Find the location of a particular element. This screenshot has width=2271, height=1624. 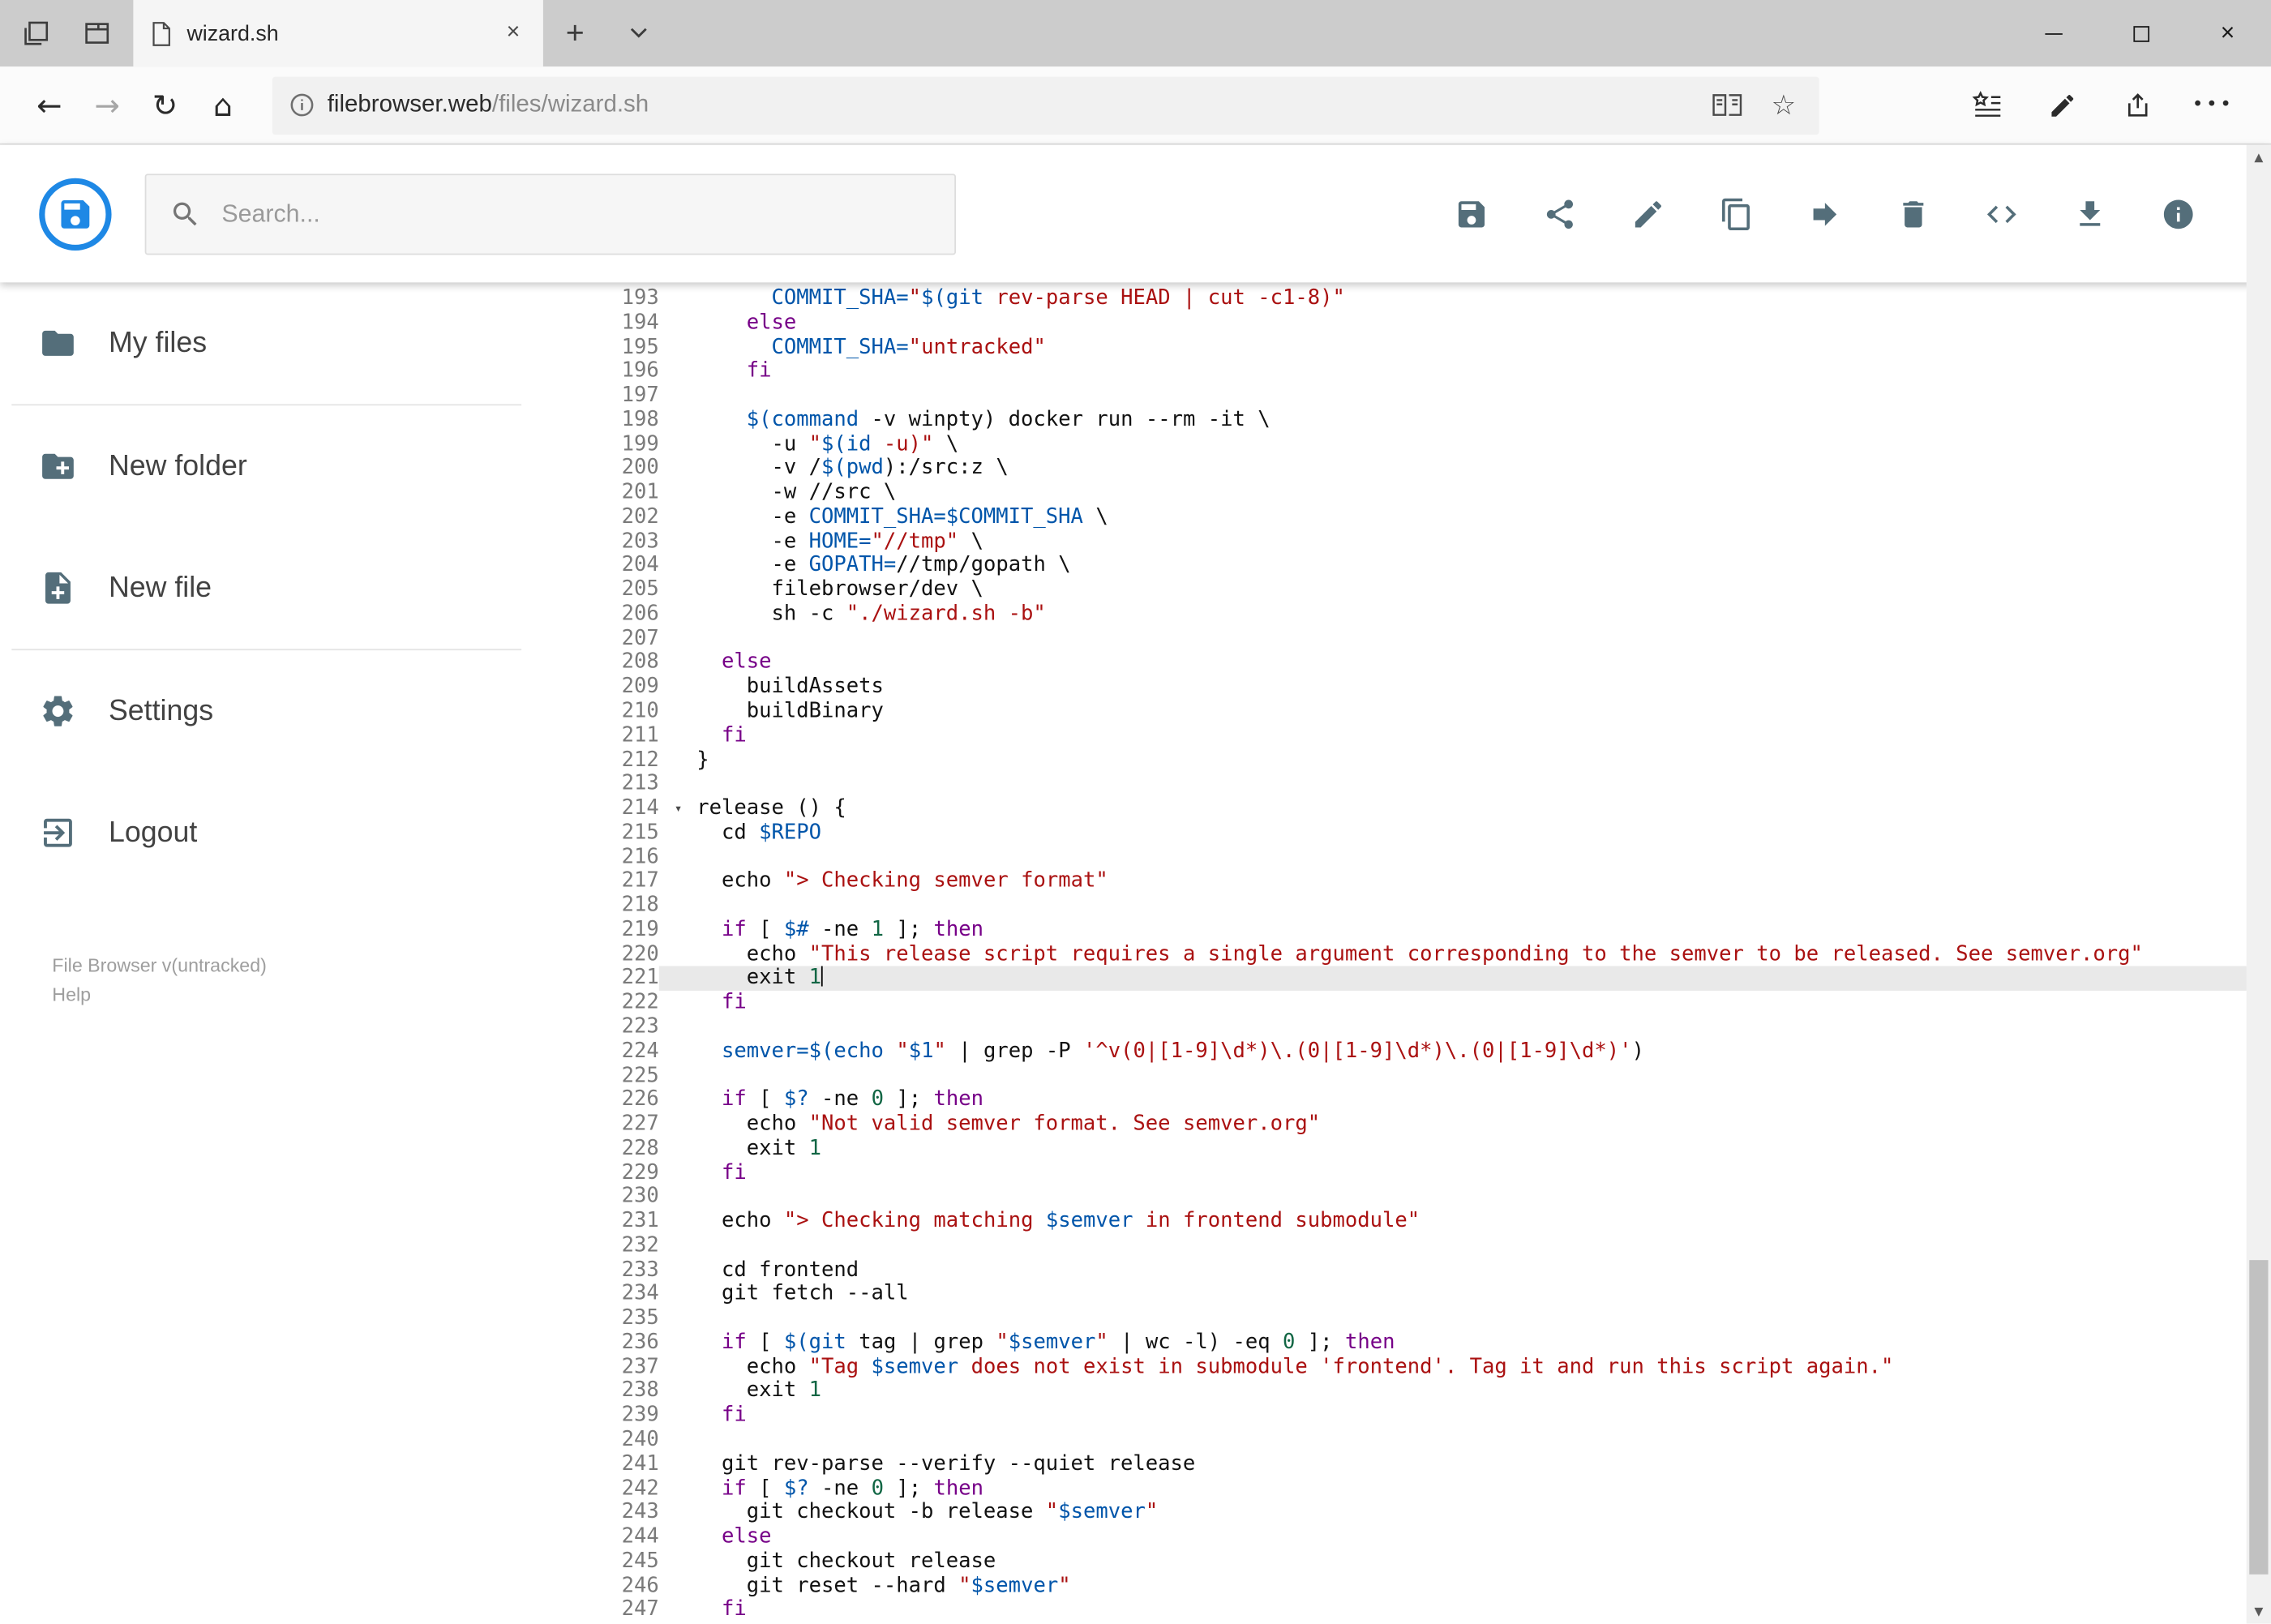

search-input is located at coordinates (576, 214).